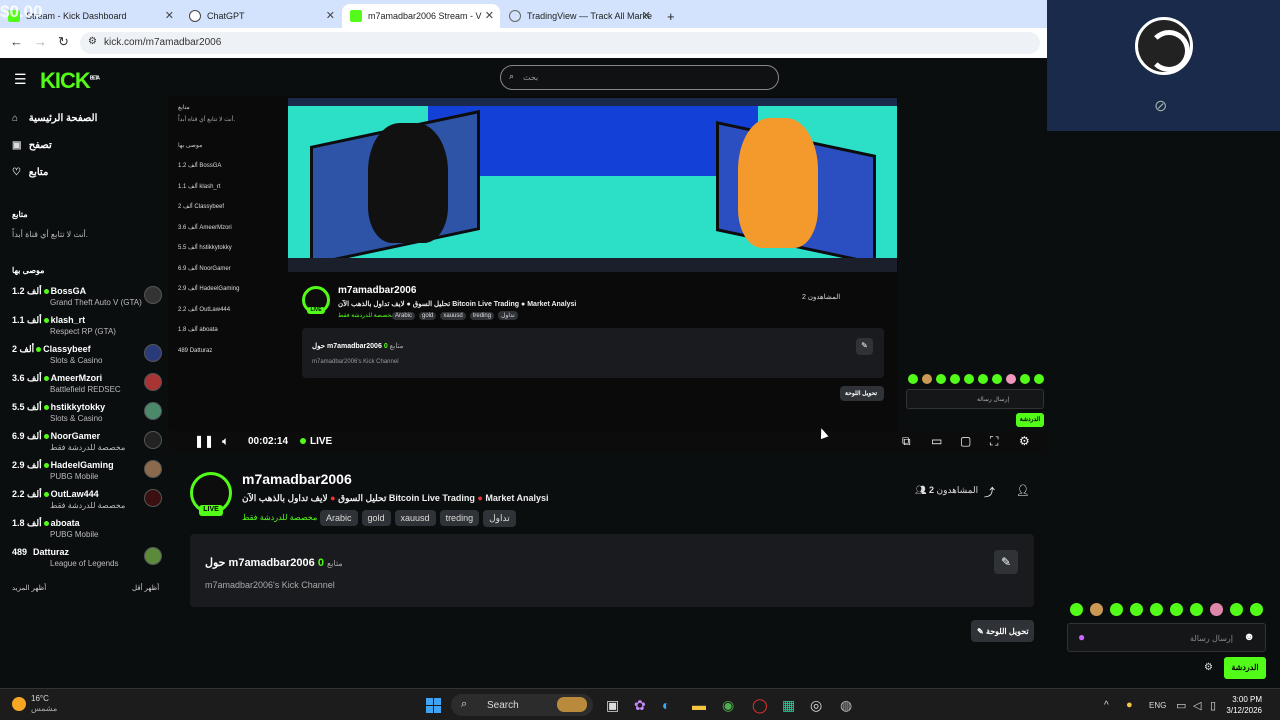 The width and height of the screenshot is (1280, 720). Describe the element at coordinates (357, 346) in the screenshot. I see `mini-about-title: حول m7amadbar2006 0 متابع` at that location.